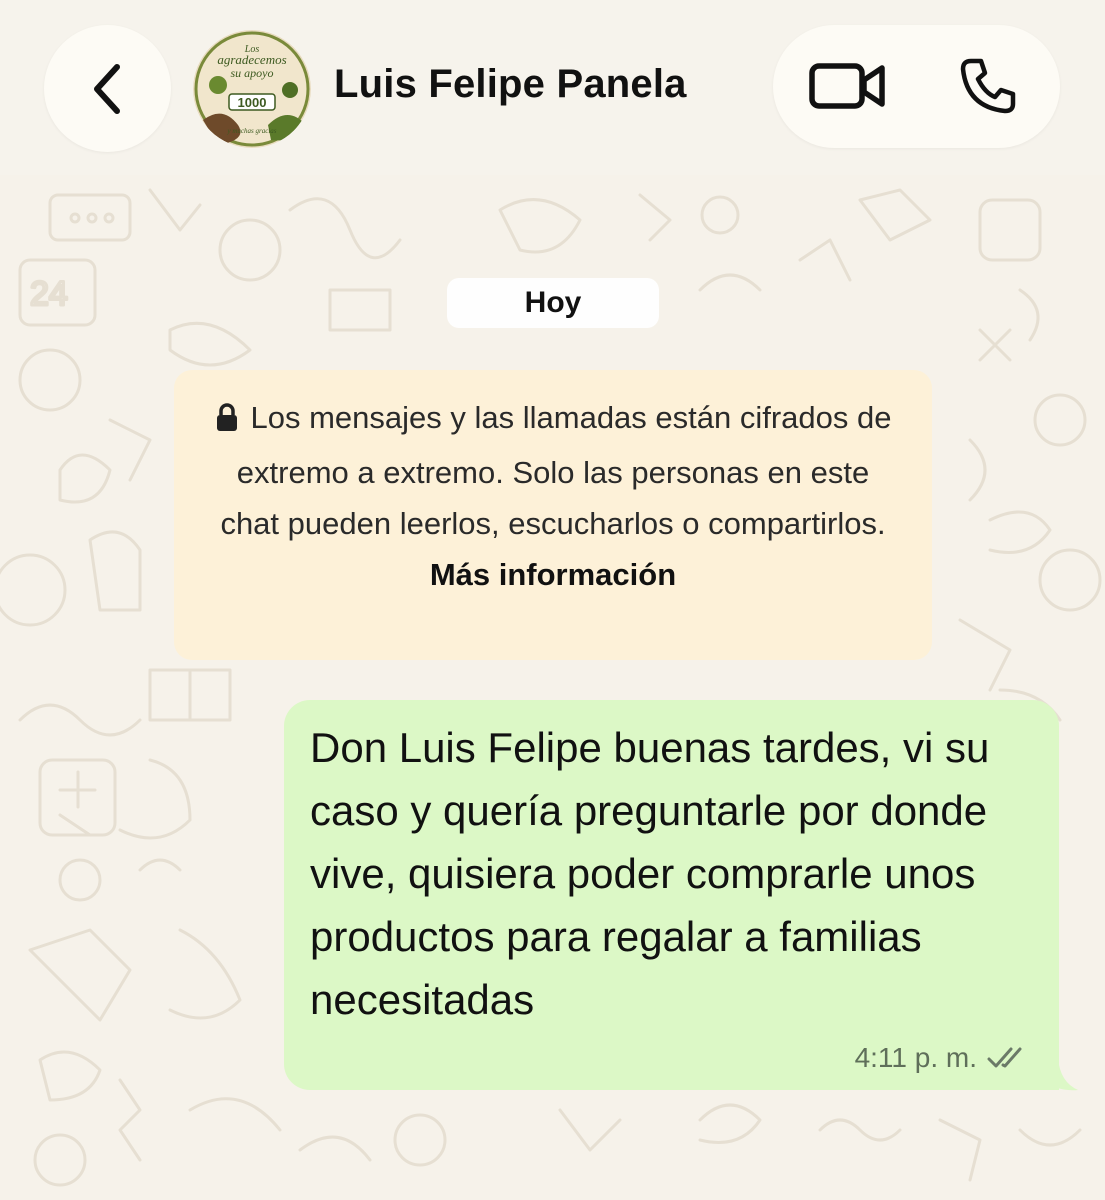  What do you see at coordinates (49, 294) in the screenshot?
I see `svg-text: 24` at bounding box center [49, 294].